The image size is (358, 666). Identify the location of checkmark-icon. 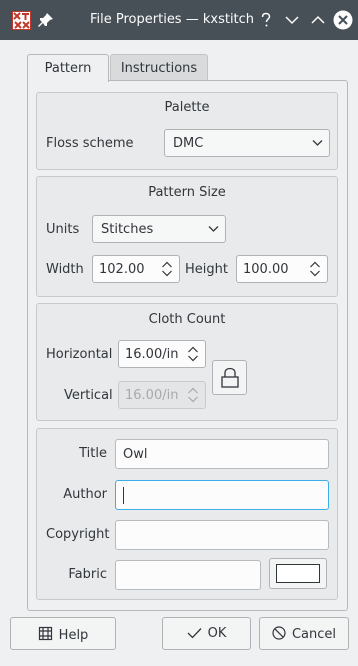
(194, 633).